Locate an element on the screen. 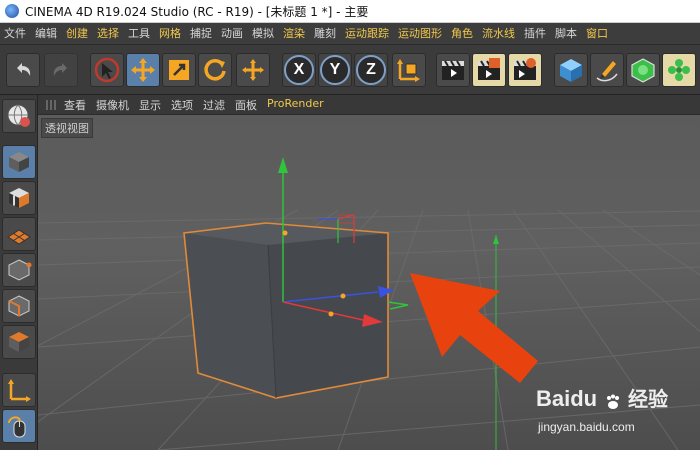  mouse-tweak-icon is located at coordinates (17, 427).